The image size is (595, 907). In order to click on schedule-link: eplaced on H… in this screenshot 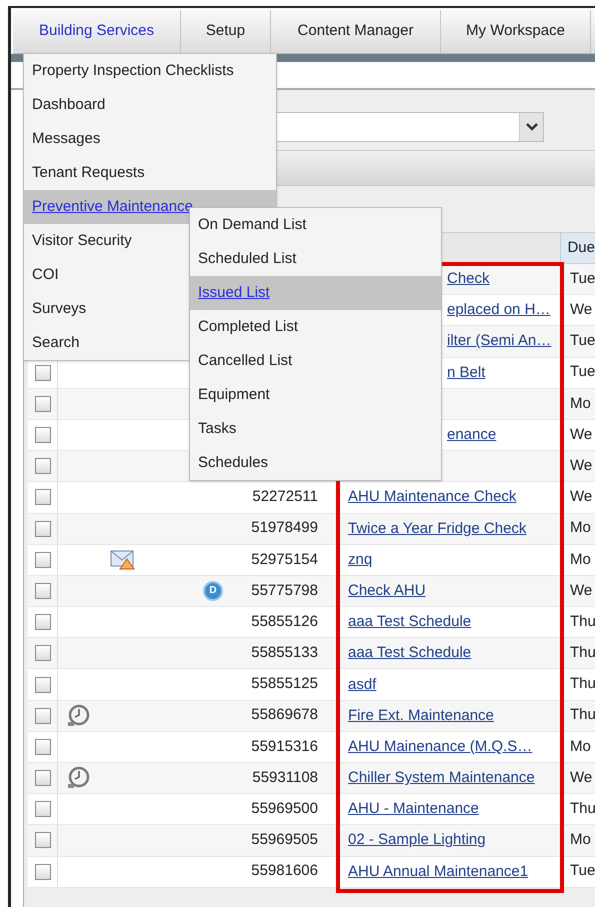, I will do `click(498, 309)`.